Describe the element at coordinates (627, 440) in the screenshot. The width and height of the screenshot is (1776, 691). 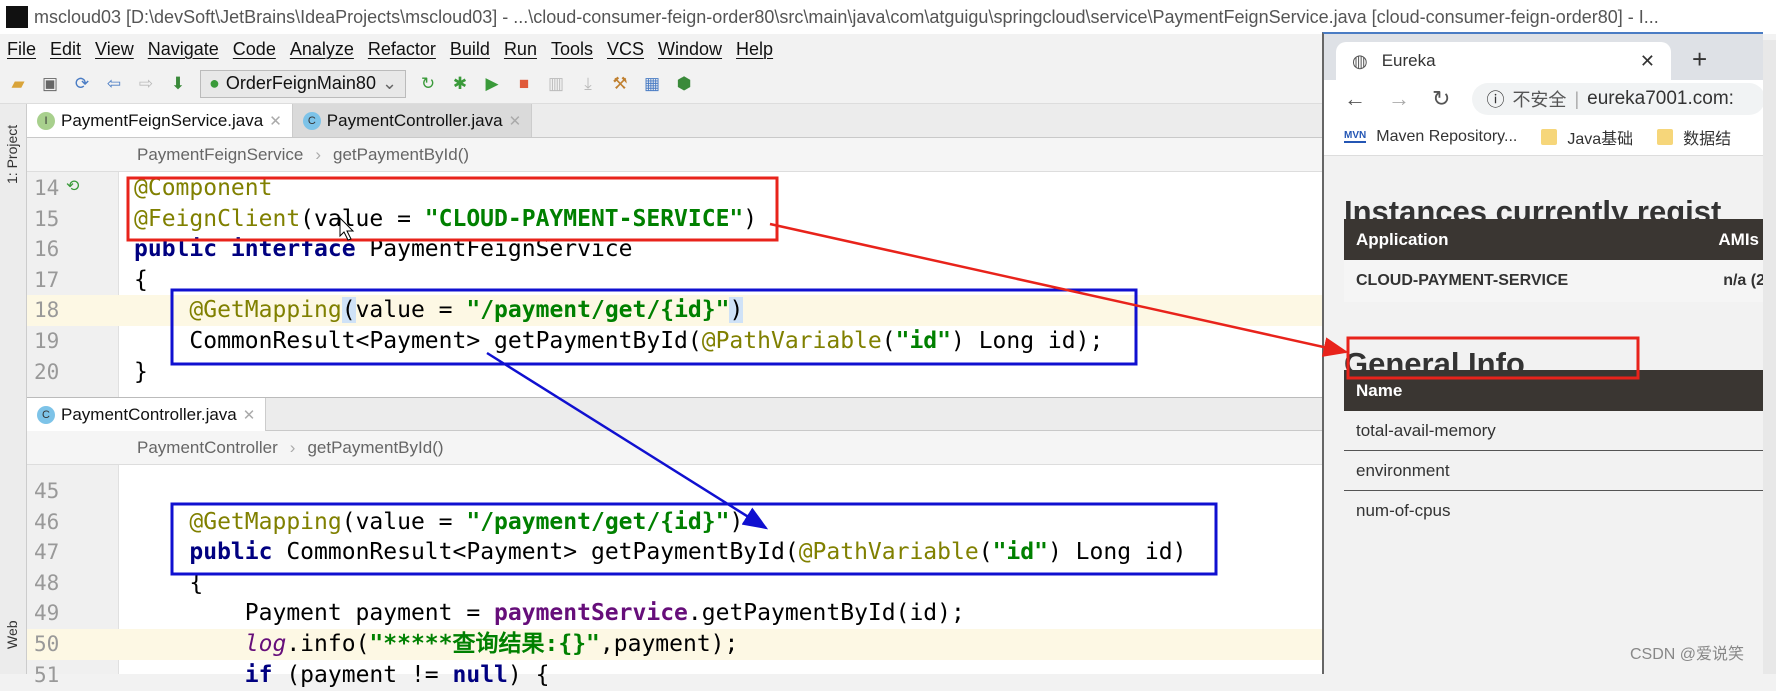
I see `blue-arrow` at that location.